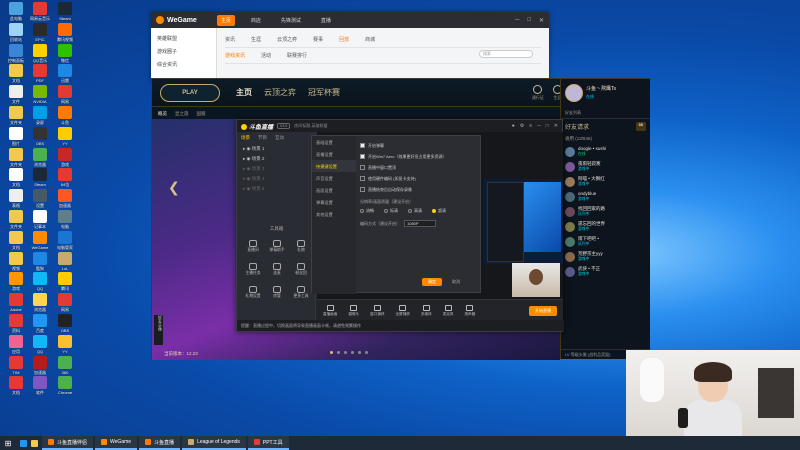 The image size is (800, 450). What do you see at coordinates (266, 55) in the screenshot?
I see `wegame-content-tab: 活动` at bounding box center [266, 55].